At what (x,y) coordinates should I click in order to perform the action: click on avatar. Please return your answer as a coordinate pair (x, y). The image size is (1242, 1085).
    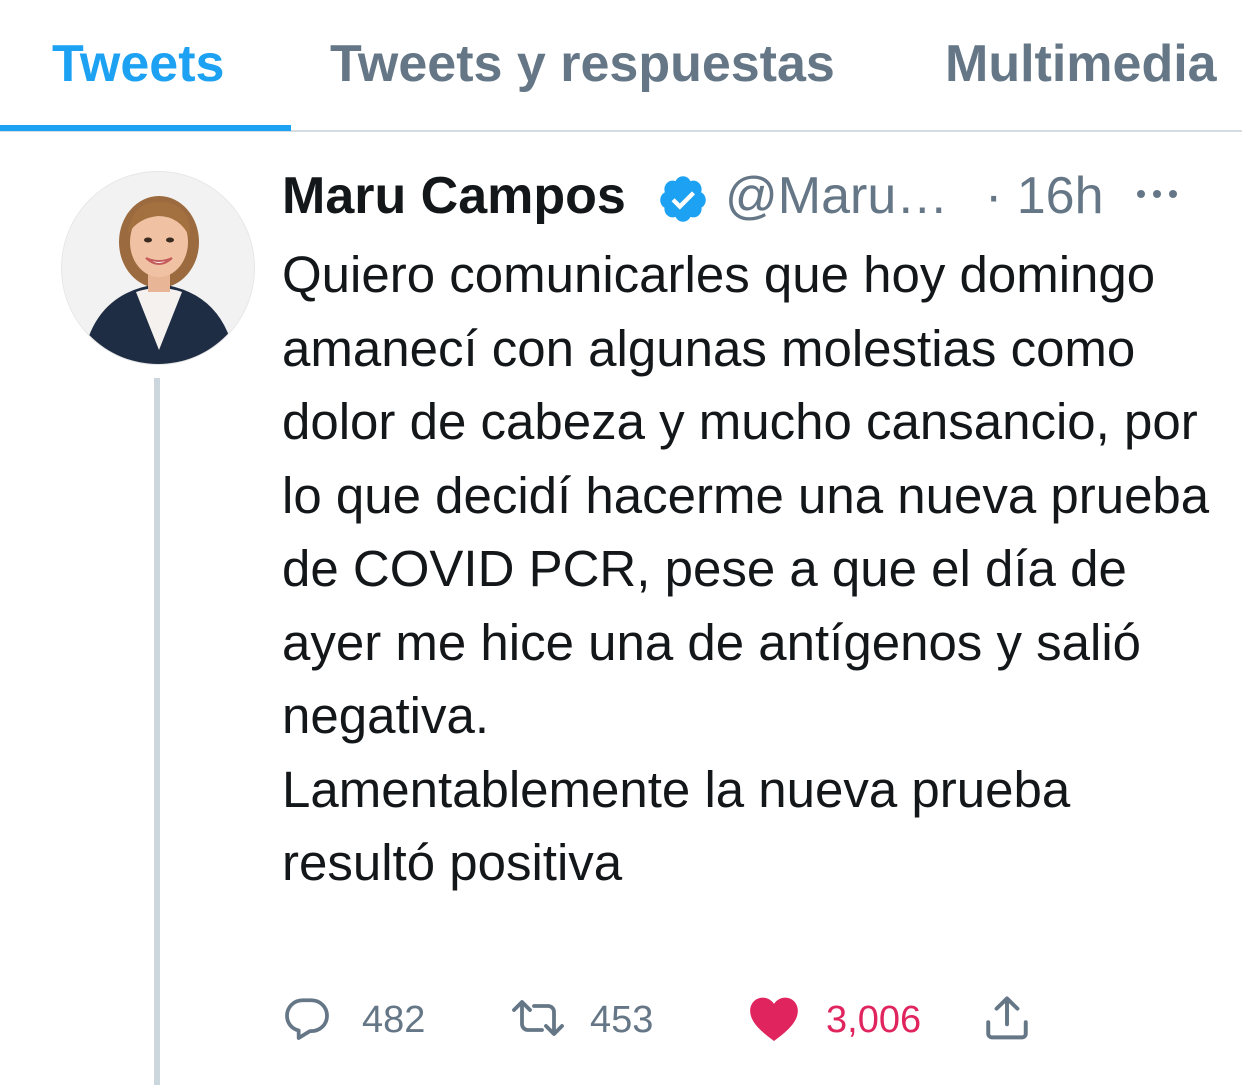
    Looking at the image, I should click on (158, 268).